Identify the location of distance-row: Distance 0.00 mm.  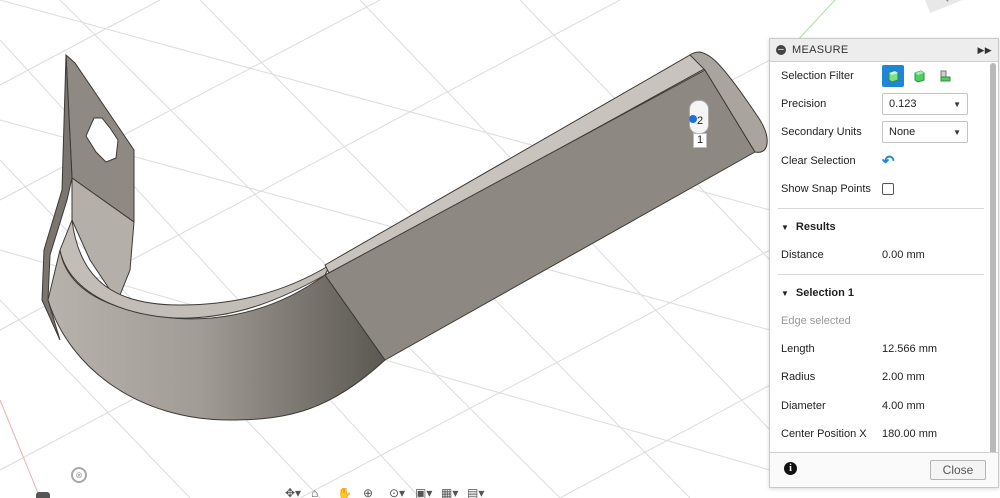
(882, 255).